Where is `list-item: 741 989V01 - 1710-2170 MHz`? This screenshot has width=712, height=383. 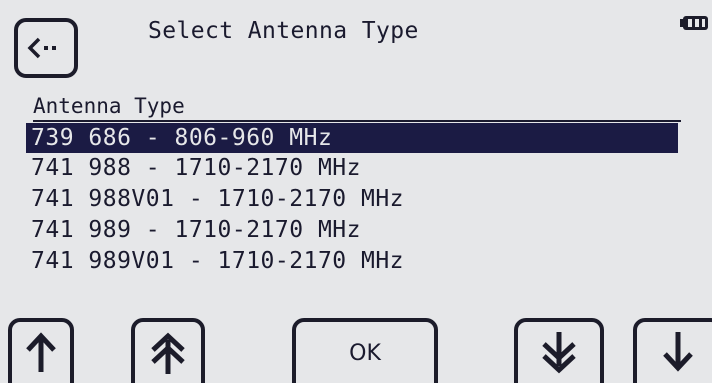
list-item: 741 989V01 - 1710-2170 MHz is located at coordinates (352, 261).